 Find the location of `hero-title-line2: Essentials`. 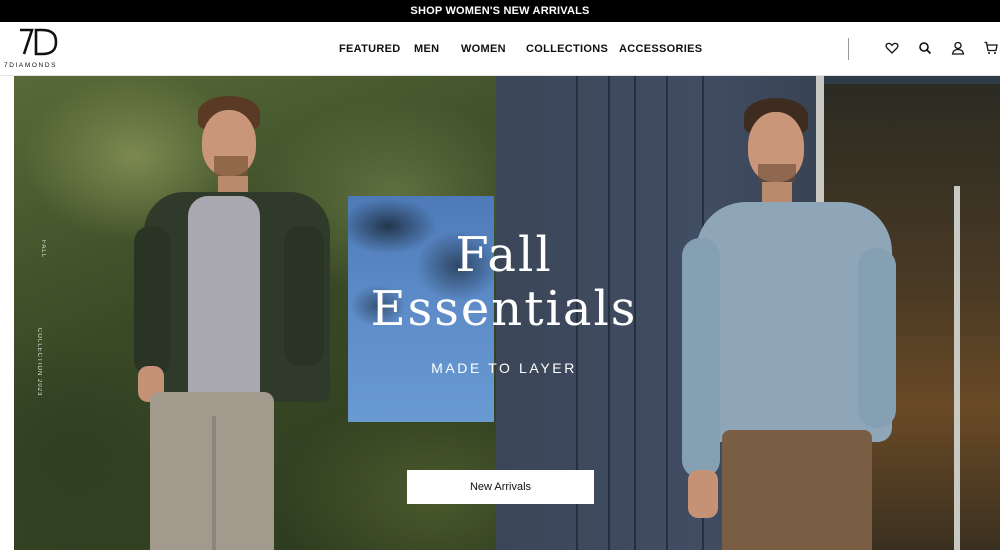

hero-title-line2: Essentials is located at coordinates (504, 309).